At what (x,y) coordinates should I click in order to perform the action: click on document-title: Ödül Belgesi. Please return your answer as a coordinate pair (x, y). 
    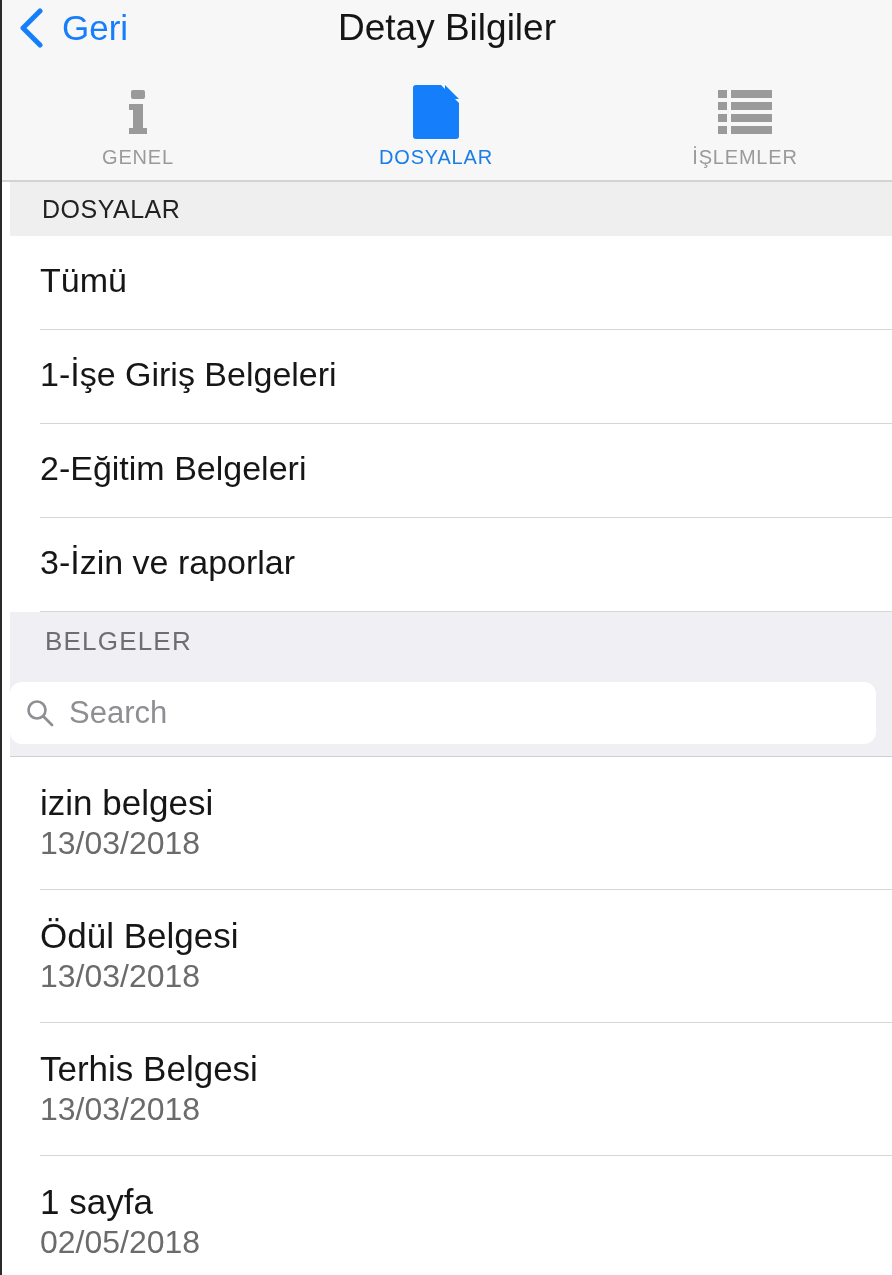
    Looking at the image, I should click on (139, 936).